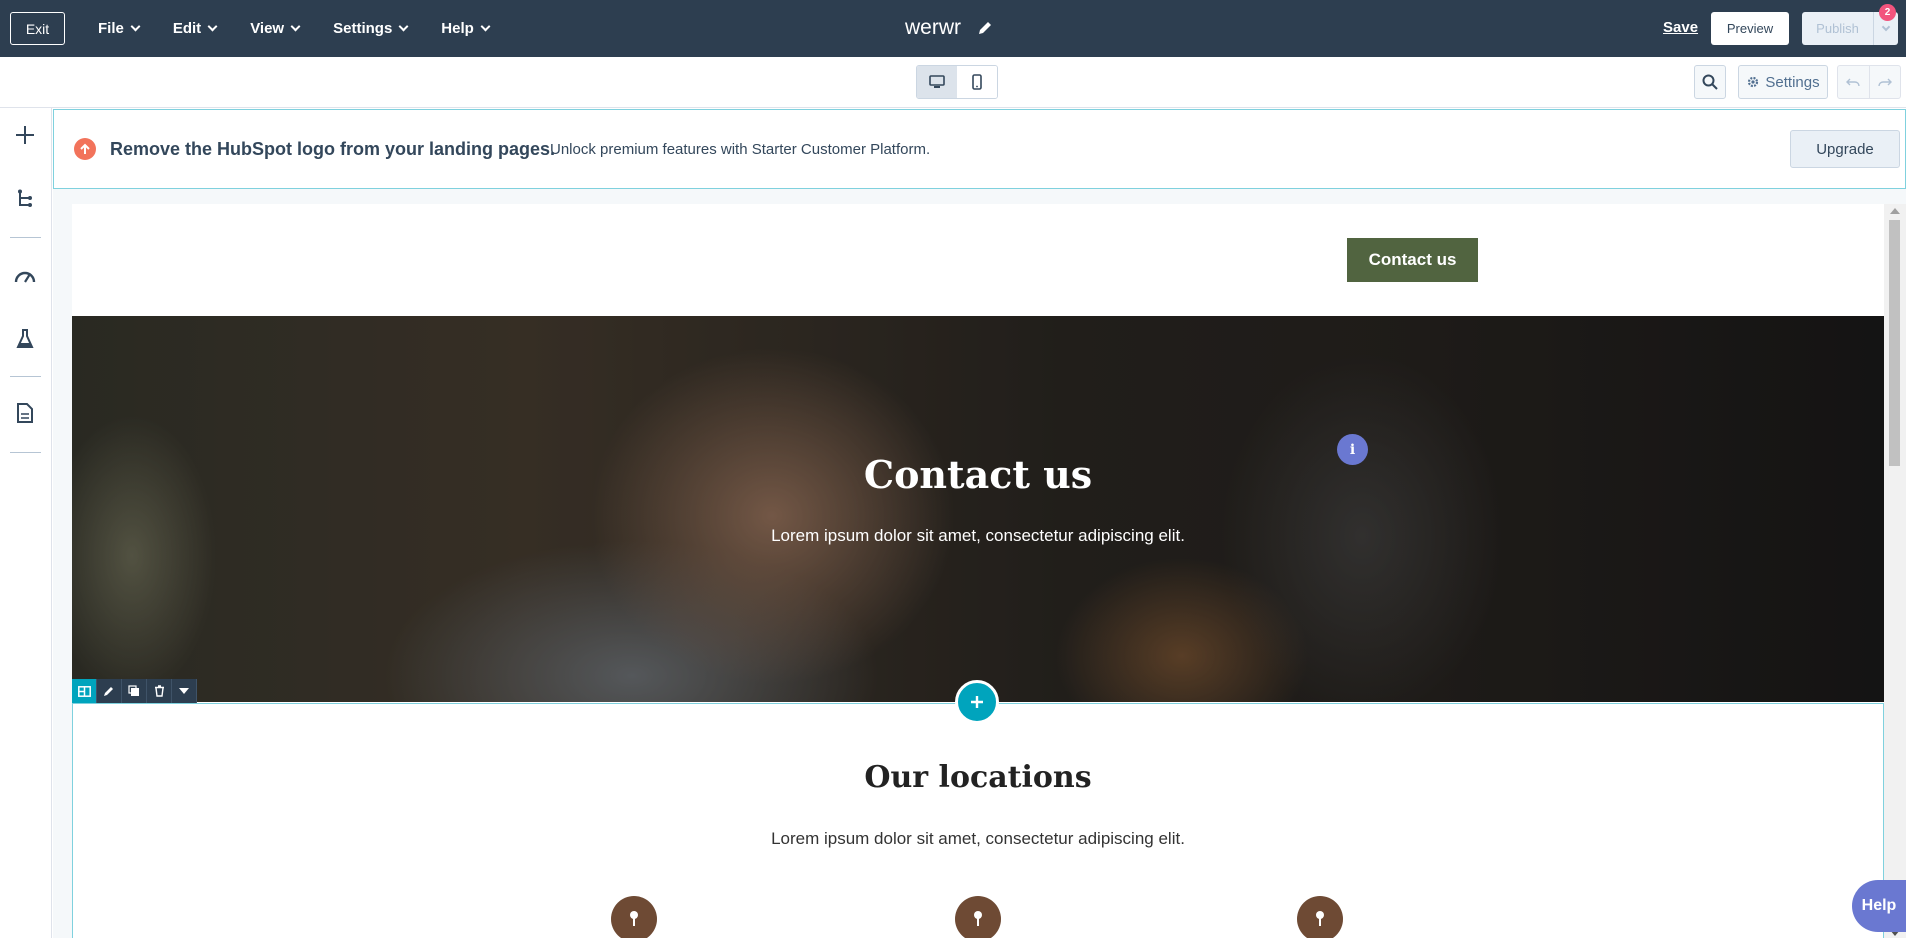  Describe the element at coordinates (1845, 149) in the screenshot. I see `upgrade-button: Upgrade` at that location.